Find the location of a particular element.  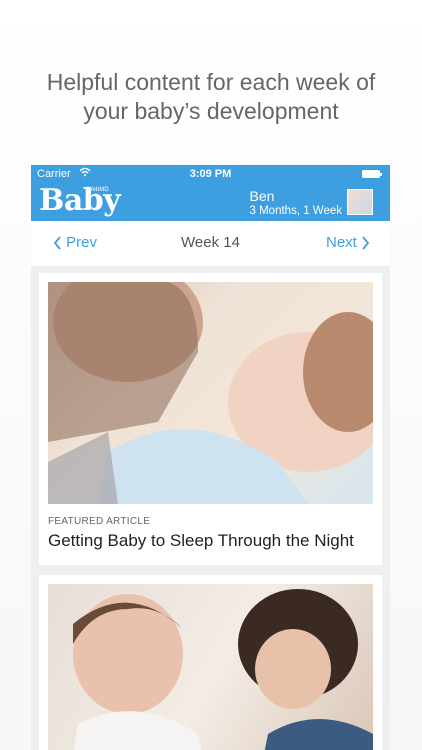

article-category: FEATURED ARTICLE is located at coordinates (99, 521).